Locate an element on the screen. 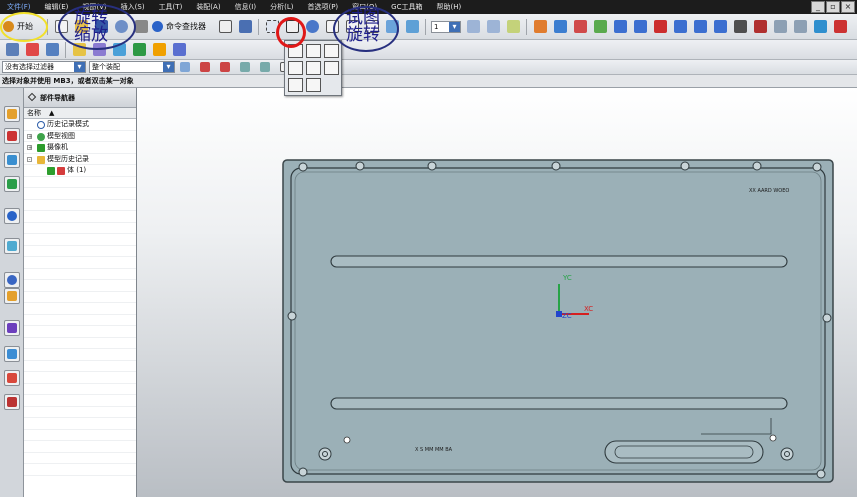 The width and height of the screenshot is (857, 497). layer-visible-button is located at coordinates (493, 27).